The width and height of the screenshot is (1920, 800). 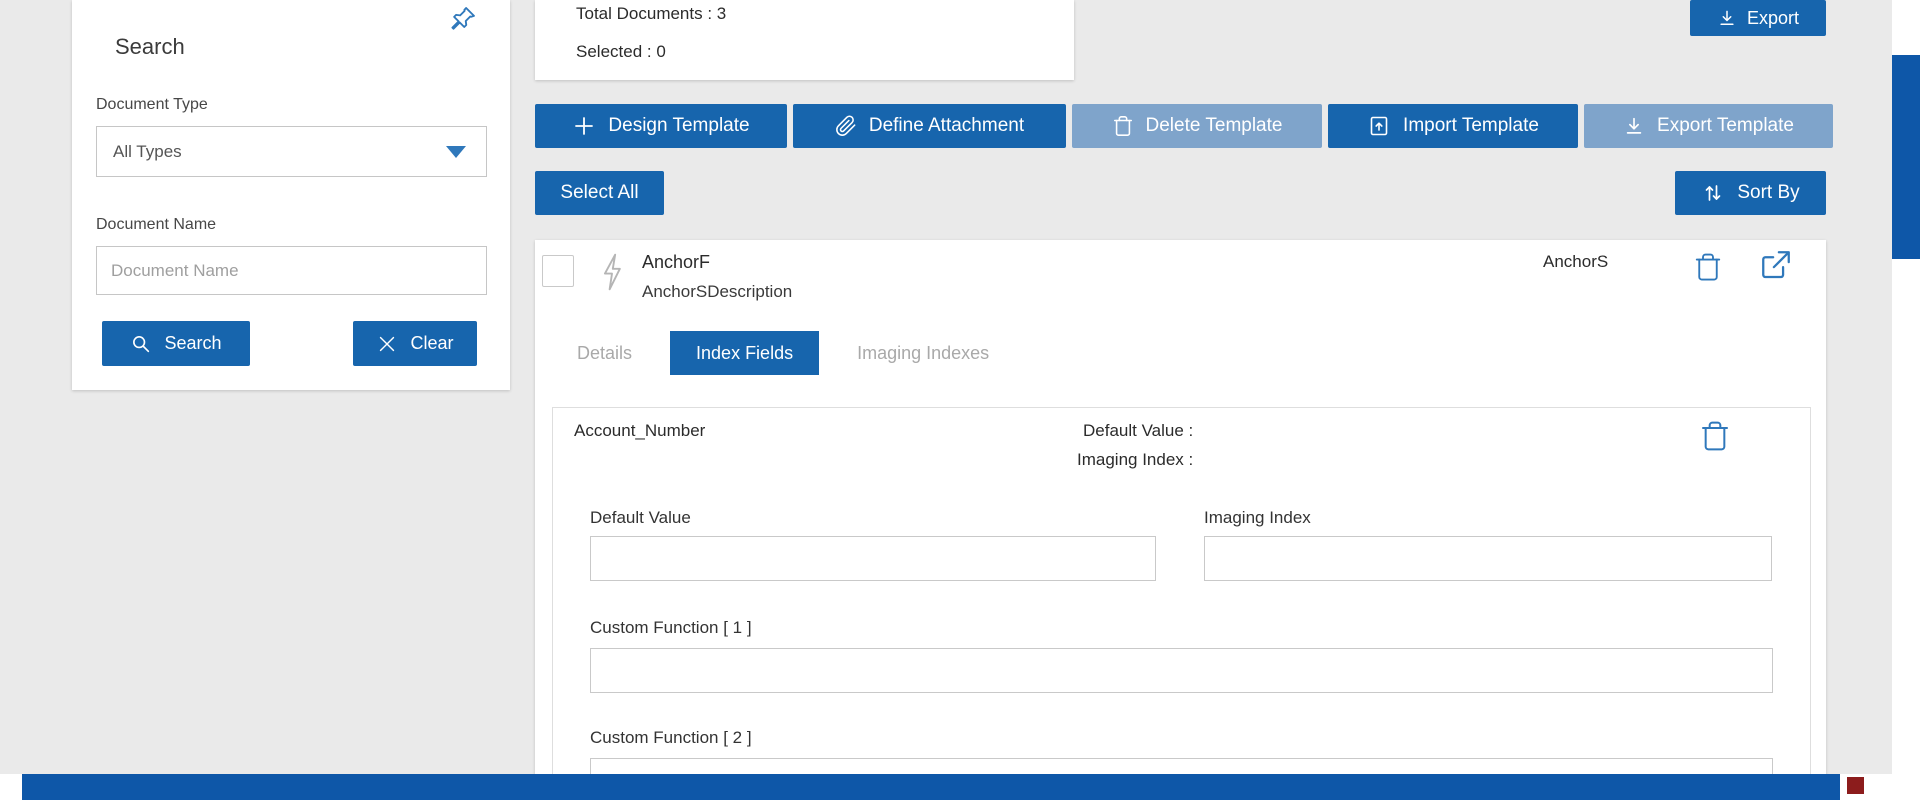 I want to click on imaging-index-input, so click(x=1488, y=558).